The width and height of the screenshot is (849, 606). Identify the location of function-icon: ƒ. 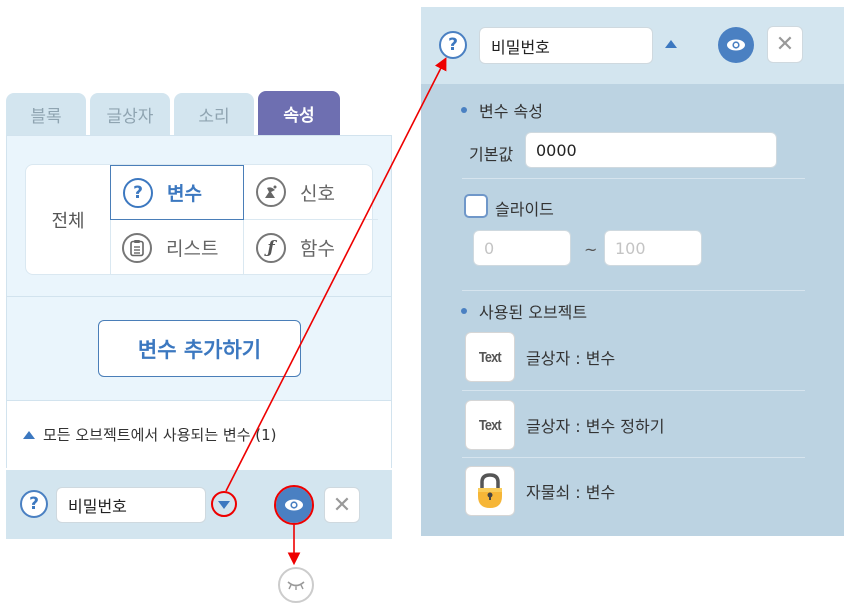
(271, 247).